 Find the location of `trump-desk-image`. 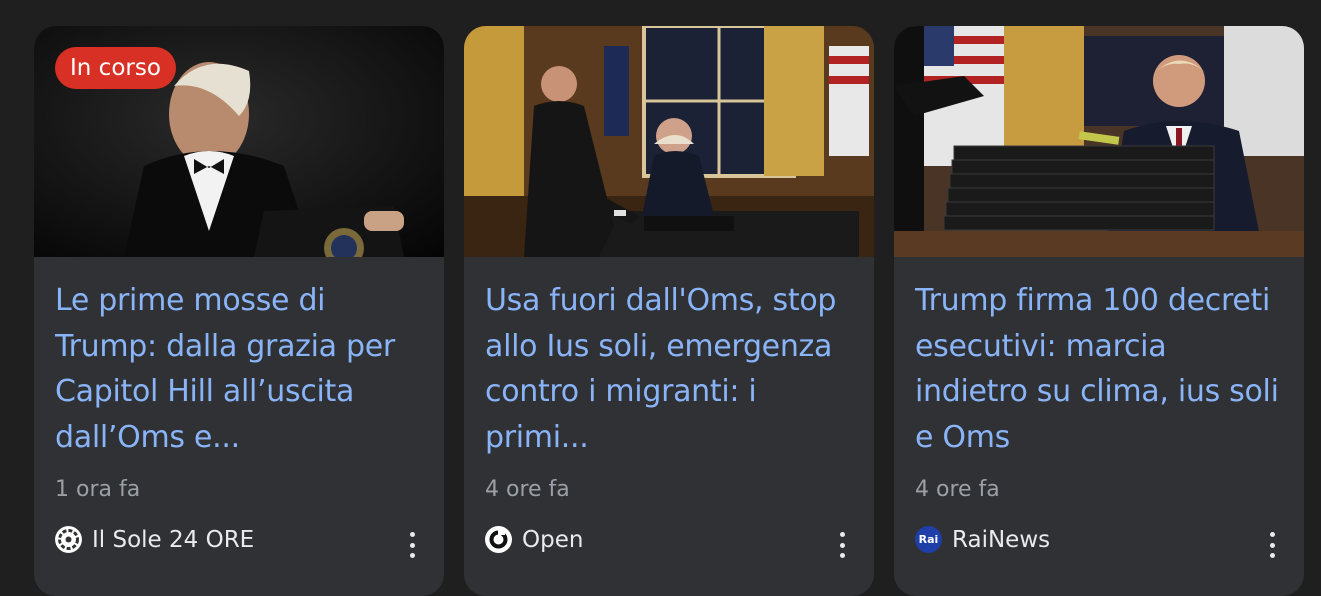

trump-desk-image is located at coordinates (1099, 141).